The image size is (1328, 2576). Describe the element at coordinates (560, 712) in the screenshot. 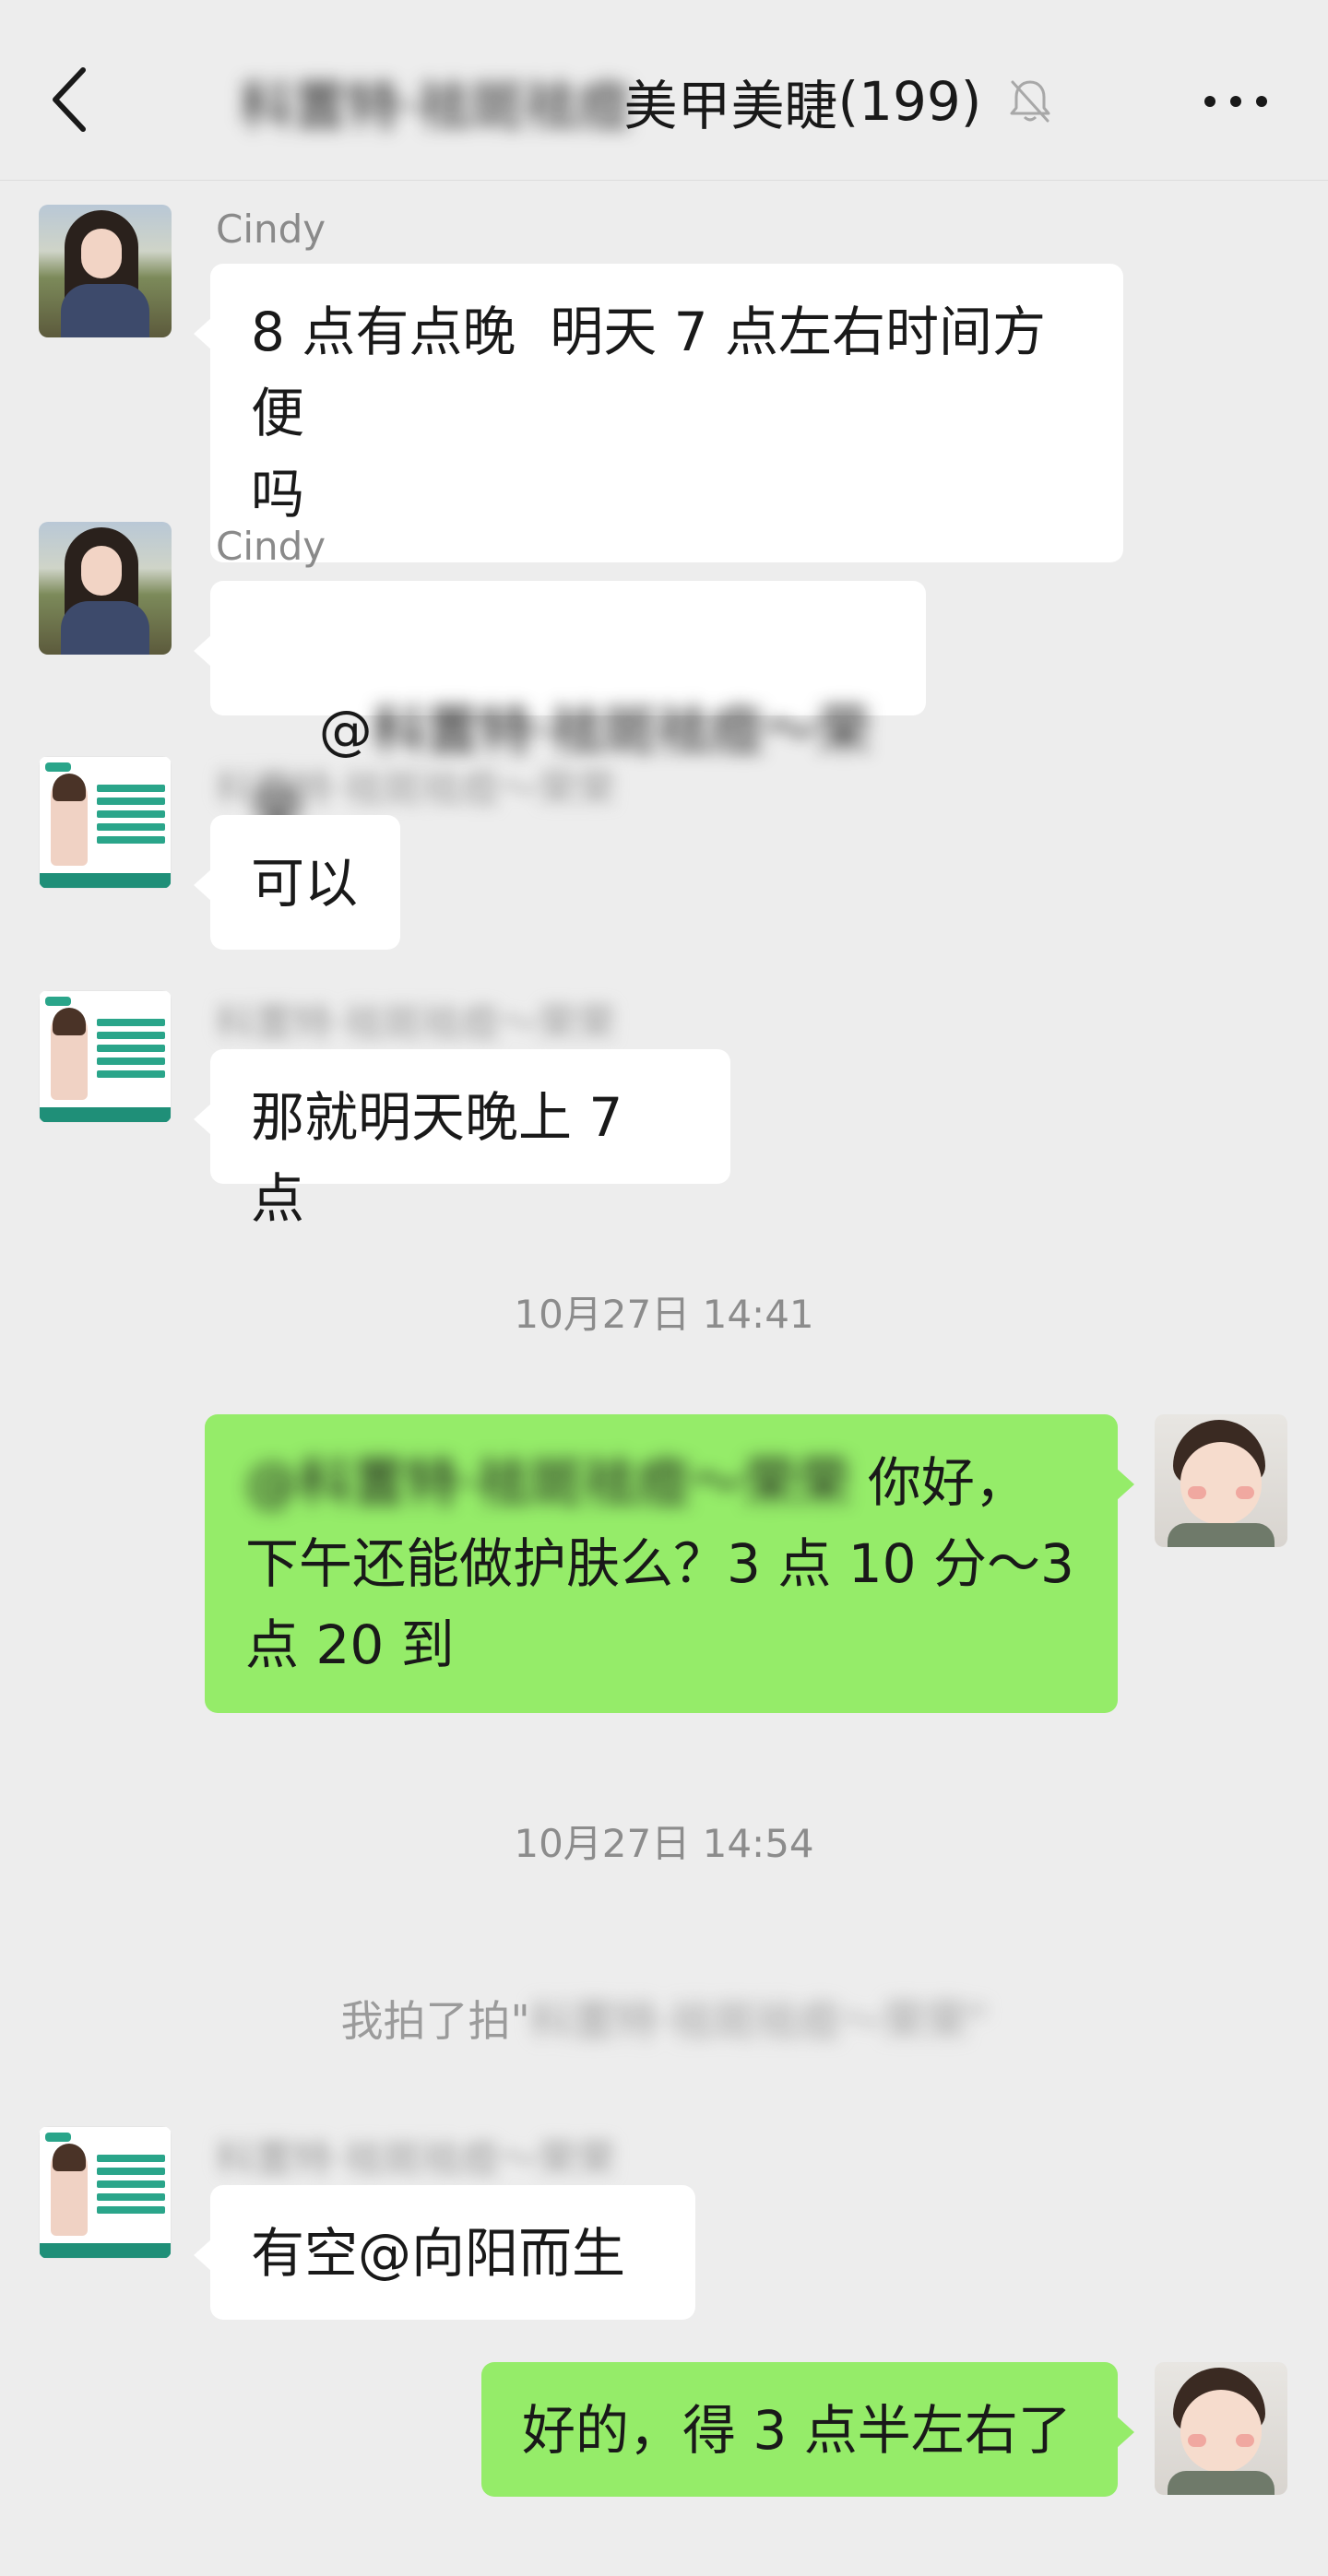

I see `message-bubble: @科置特·祛斑祛痘～荣荣` at that location.